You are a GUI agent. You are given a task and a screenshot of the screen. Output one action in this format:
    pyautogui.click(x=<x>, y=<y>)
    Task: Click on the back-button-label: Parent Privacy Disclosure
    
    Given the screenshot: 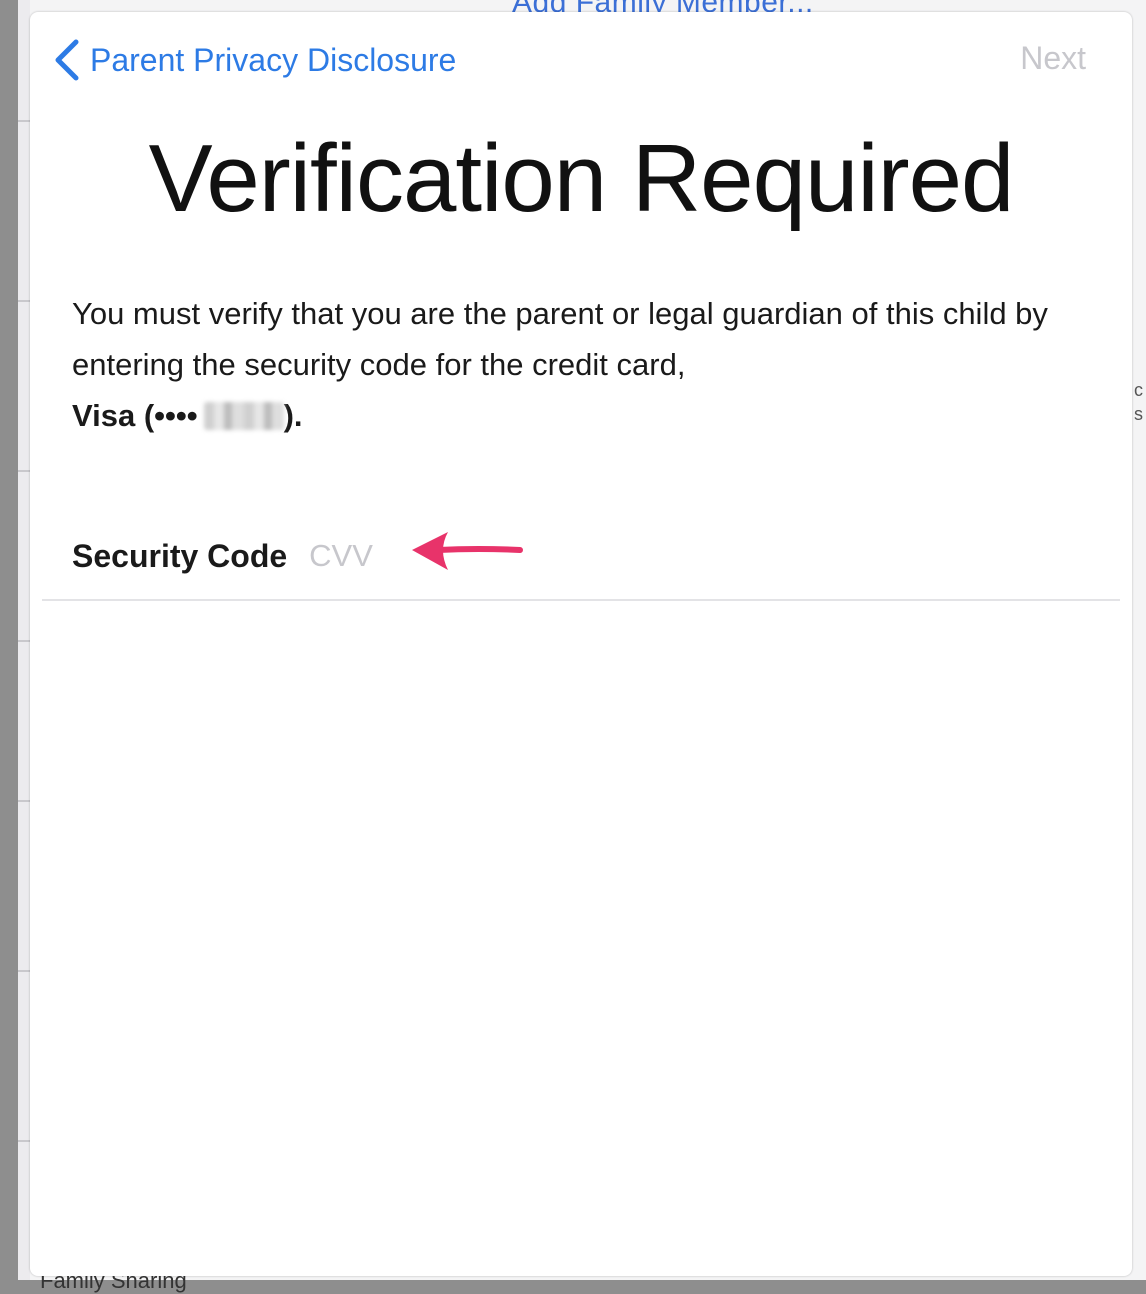 What is the action you would take?
    pyautogui.click(x=273, y=59)
    